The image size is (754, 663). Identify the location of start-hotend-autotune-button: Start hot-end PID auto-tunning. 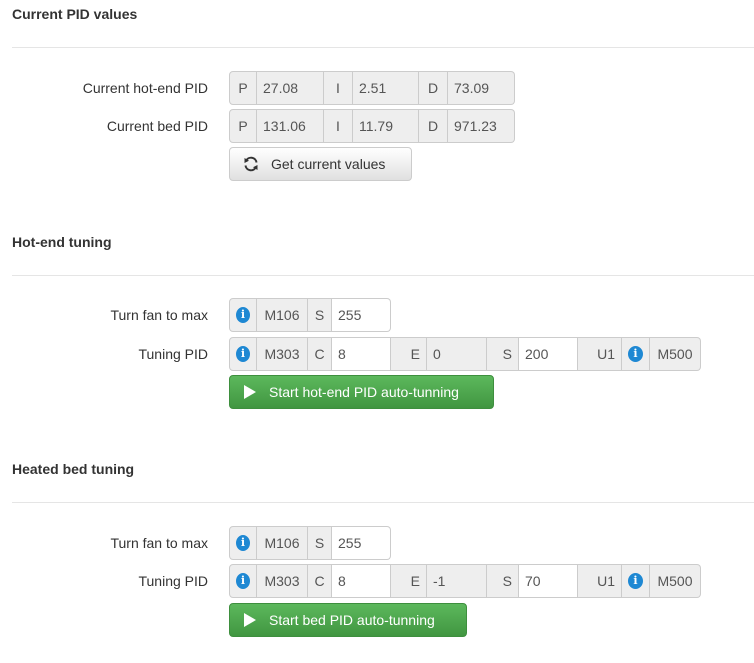
(361, 392).